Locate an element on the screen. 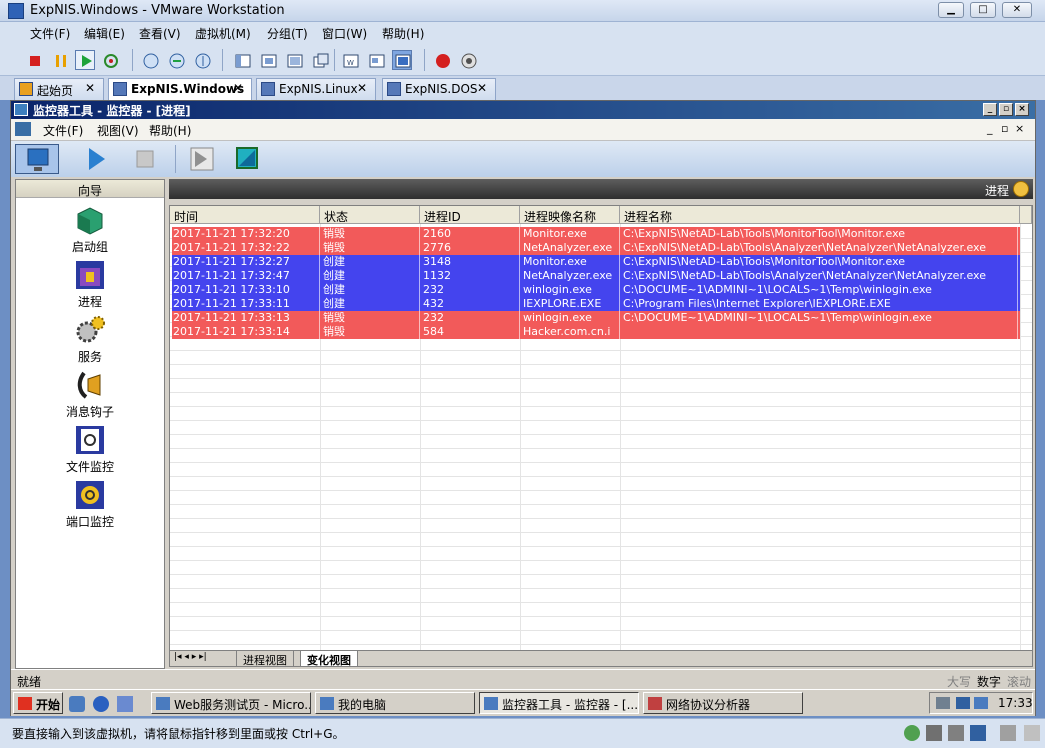 The height and width of the screenshot is (748, 1045). tray-icon is located at coordinates (943, 703).